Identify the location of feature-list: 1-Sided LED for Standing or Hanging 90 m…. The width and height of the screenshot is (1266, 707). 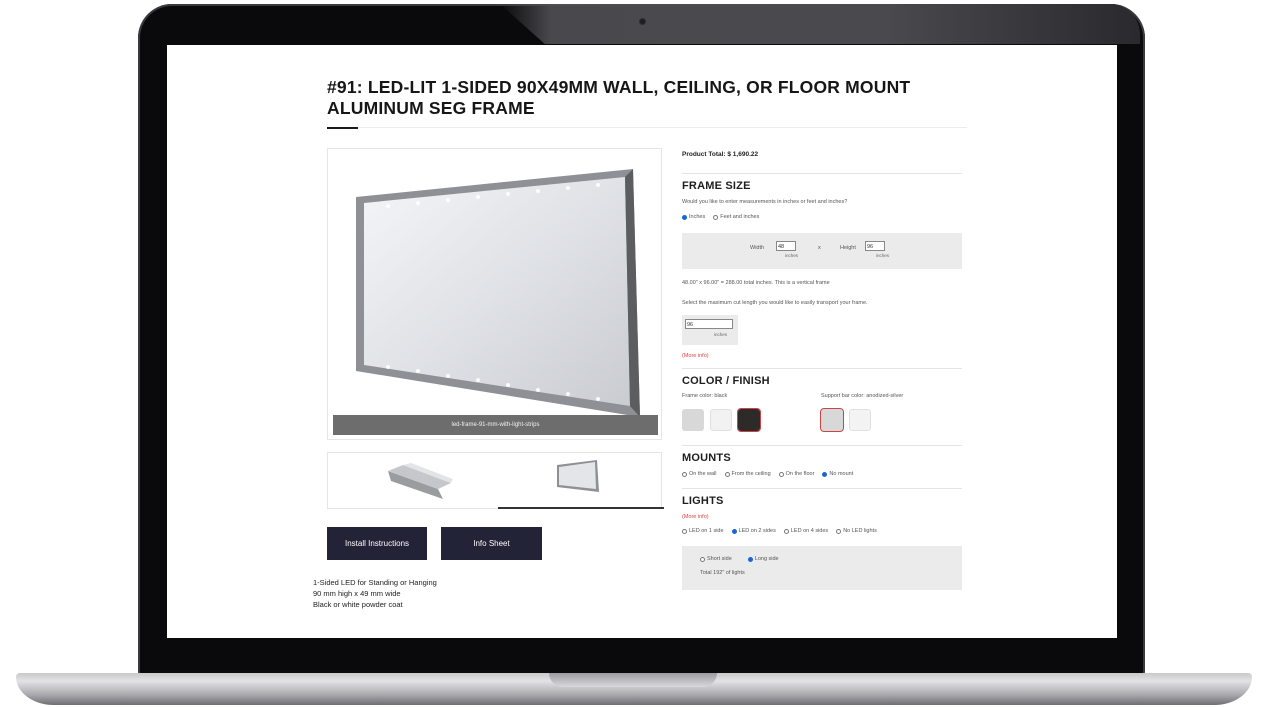
(375, 593).